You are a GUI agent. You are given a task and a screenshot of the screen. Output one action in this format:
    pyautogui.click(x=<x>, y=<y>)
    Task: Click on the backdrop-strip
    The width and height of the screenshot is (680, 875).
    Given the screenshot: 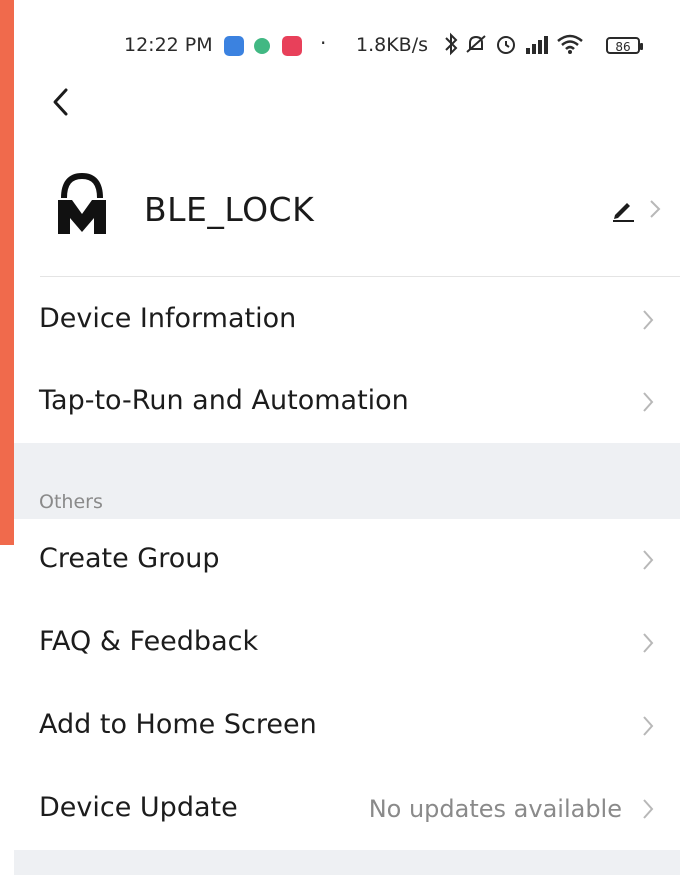 What is the action you would take?
    pyautogui.click(x=7, y=272)
    